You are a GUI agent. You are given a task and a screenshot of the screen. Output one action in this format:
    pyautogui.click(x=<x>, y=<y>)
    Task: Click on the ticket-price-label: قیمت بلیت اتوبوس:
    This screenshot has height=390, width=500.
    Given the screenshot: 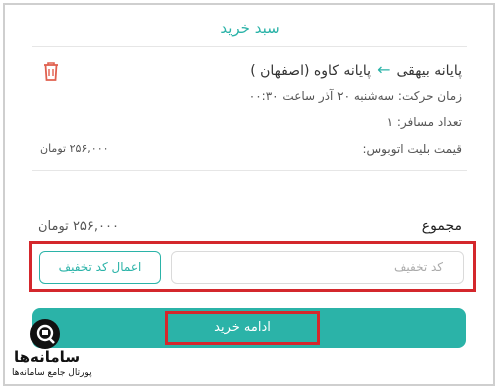 What is the action you would take?
    pyautogui.click(x=412, y=149)
    